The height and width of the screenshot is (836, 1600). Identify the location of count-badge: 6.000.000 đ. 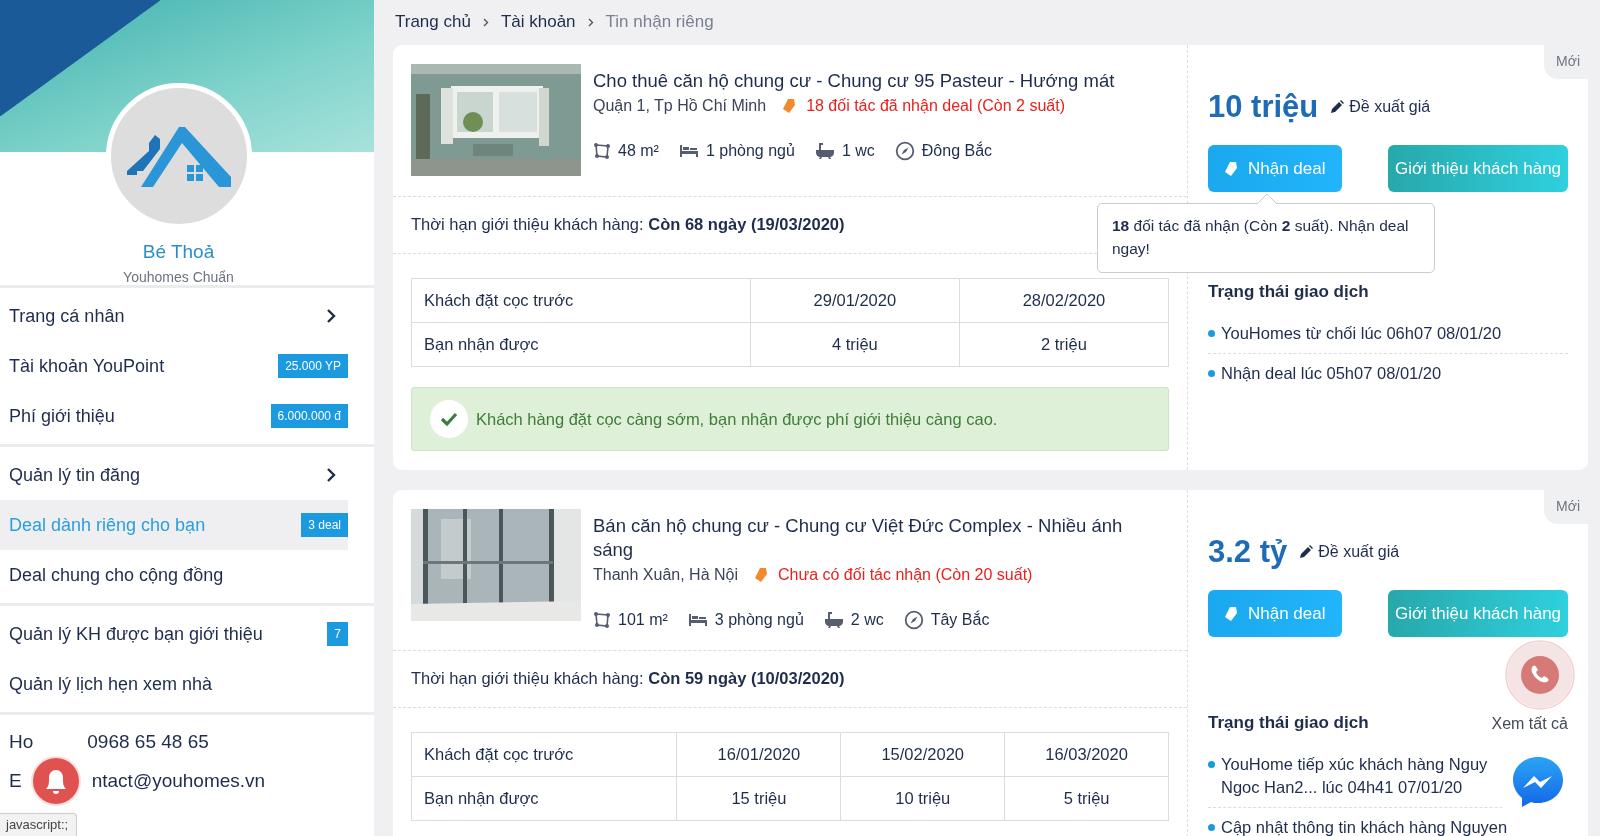
(309, 416).